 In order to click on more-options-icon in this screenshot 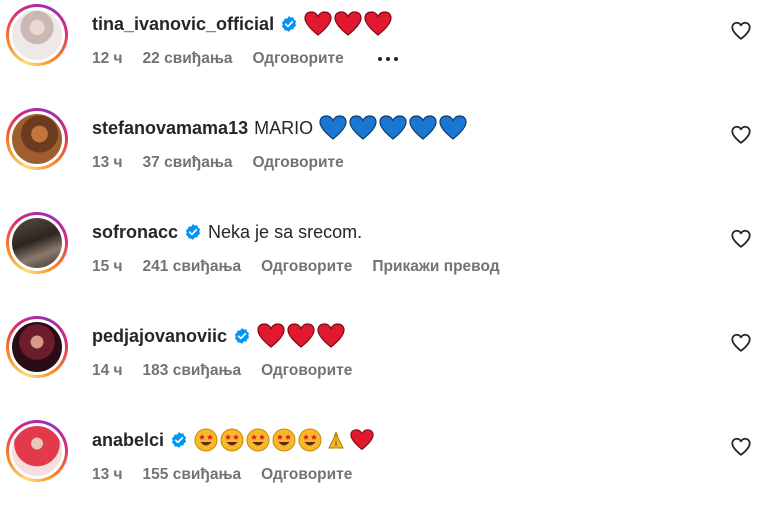, I will do `click(387, 59)`.